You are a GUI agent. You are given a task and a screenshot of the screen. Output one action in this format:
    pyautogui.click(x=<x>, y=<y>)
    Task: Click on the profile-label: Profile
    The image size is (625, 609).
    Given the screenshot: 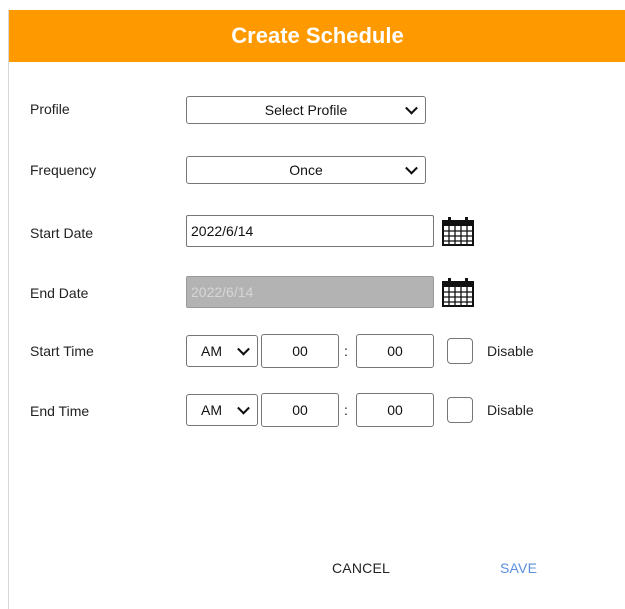 What is the action you would take?
    pyautogui.click(x=50, y=109)
    